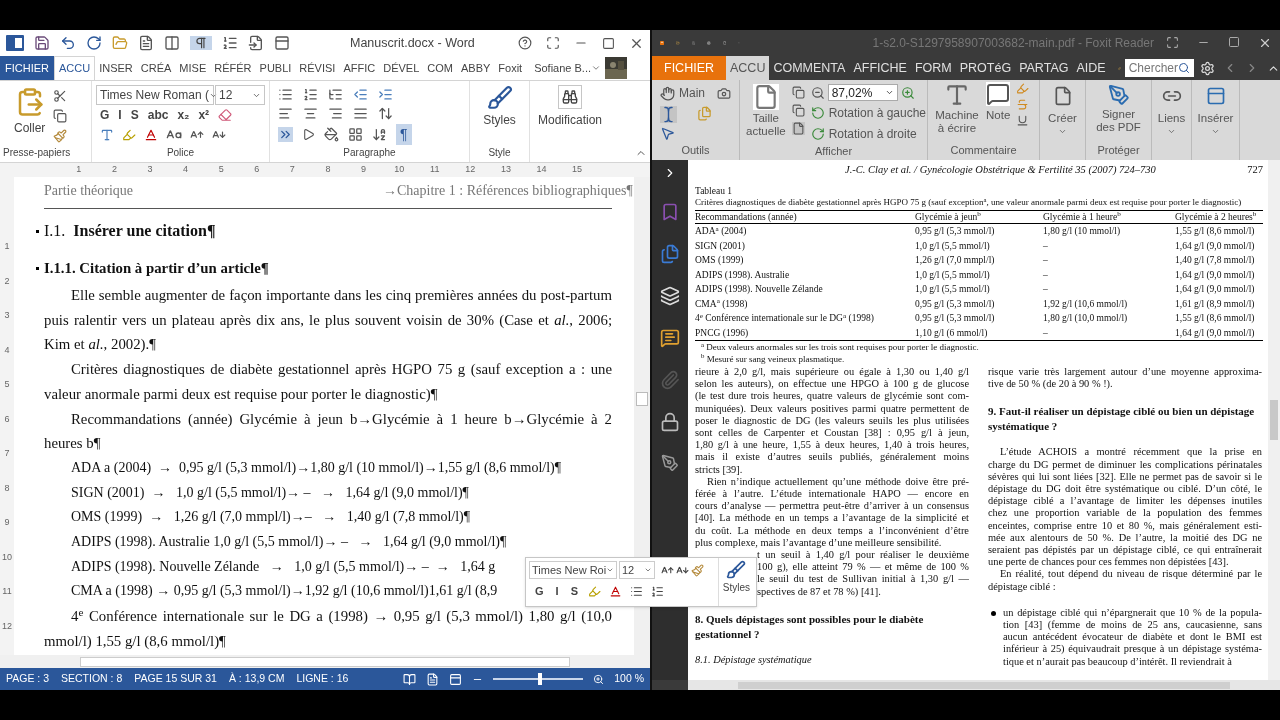 This screenshot has width=1280, height=720. I want to click on table-cell-text: –, so click(1046, 275).